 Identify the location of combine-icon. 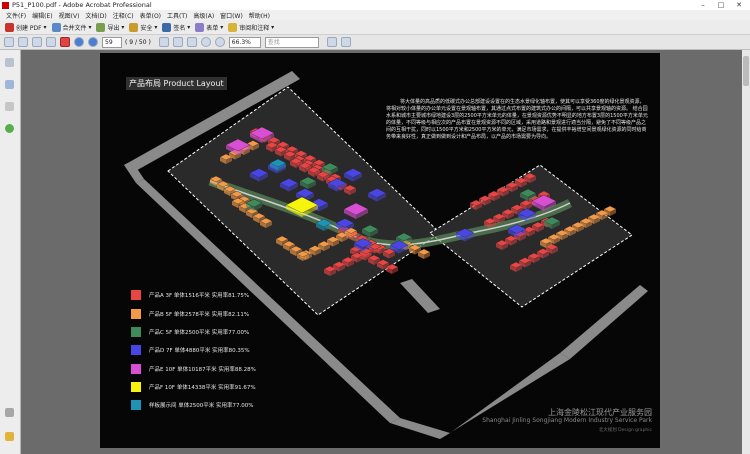
(56, 27).